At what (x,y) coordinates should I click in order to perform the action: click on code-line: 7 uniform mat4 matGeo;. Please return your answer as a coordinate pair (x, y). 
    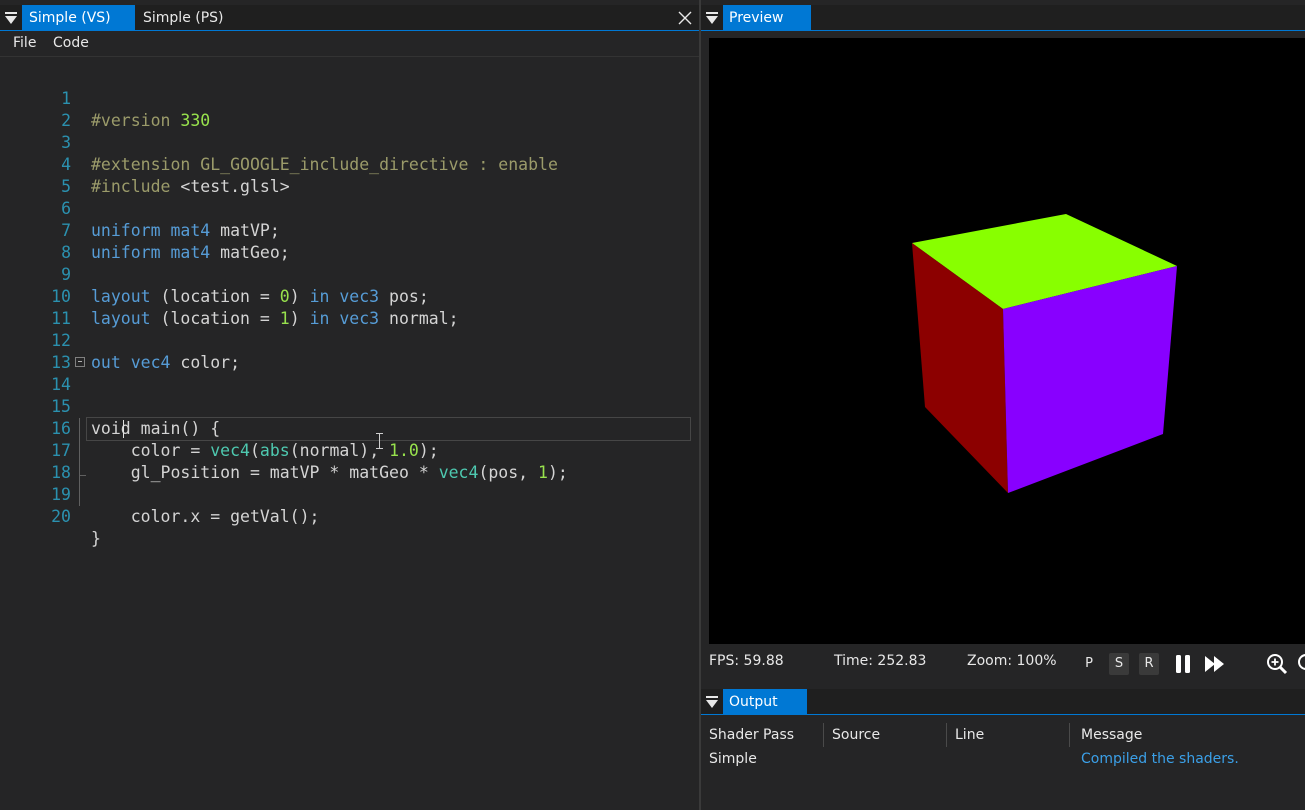
    Looking at the image, I should click on (349, 230).